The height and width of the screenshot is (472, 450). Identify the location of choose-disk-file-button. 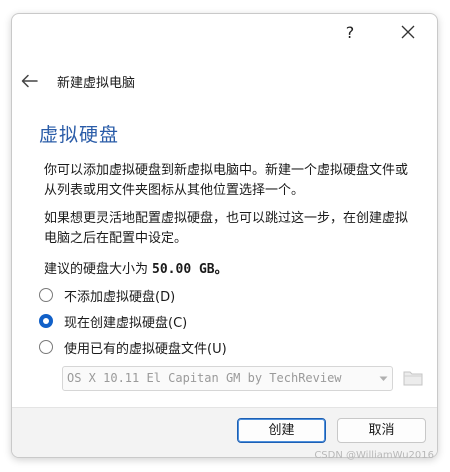
(413, 378).